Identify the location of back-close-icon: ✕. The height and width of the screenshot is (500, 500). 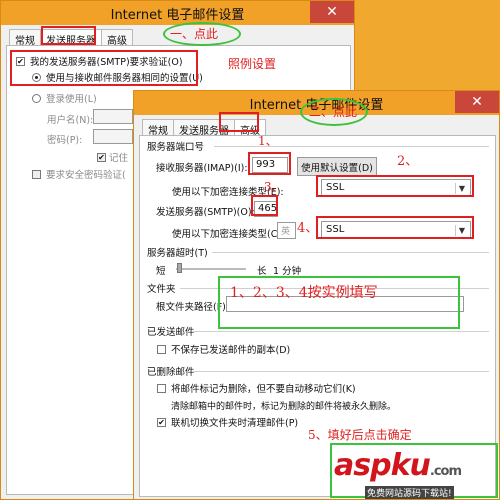
(332, 12).